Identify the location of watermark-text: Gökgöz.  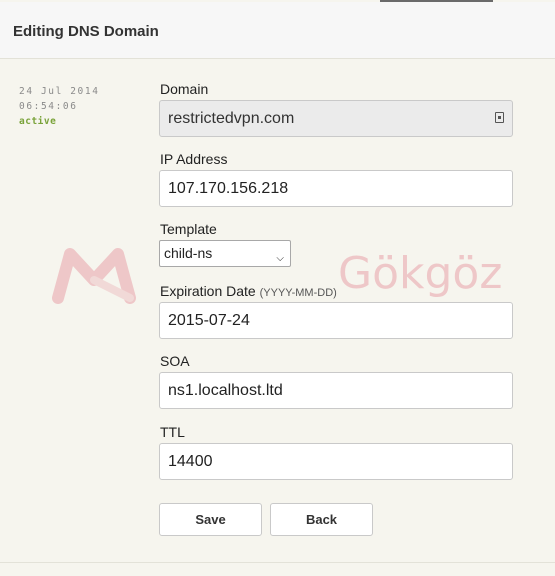
(420, 273).